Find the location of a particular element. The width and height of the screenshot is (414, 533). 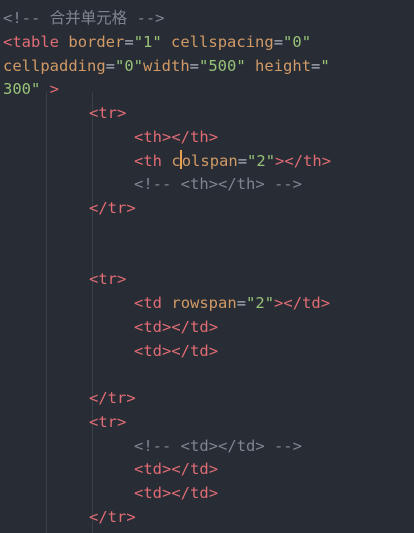

string-token: "500" is located at coordinates (222, 66).